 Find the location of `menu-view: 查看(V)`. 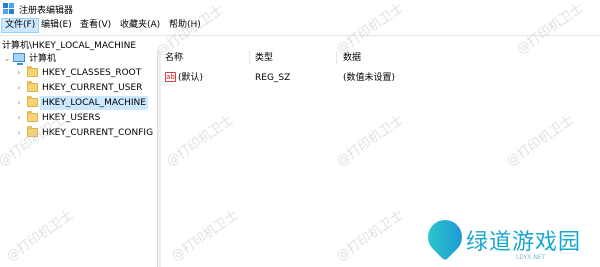

menu-view: 查看(V) is located at coordinates (95, 25).